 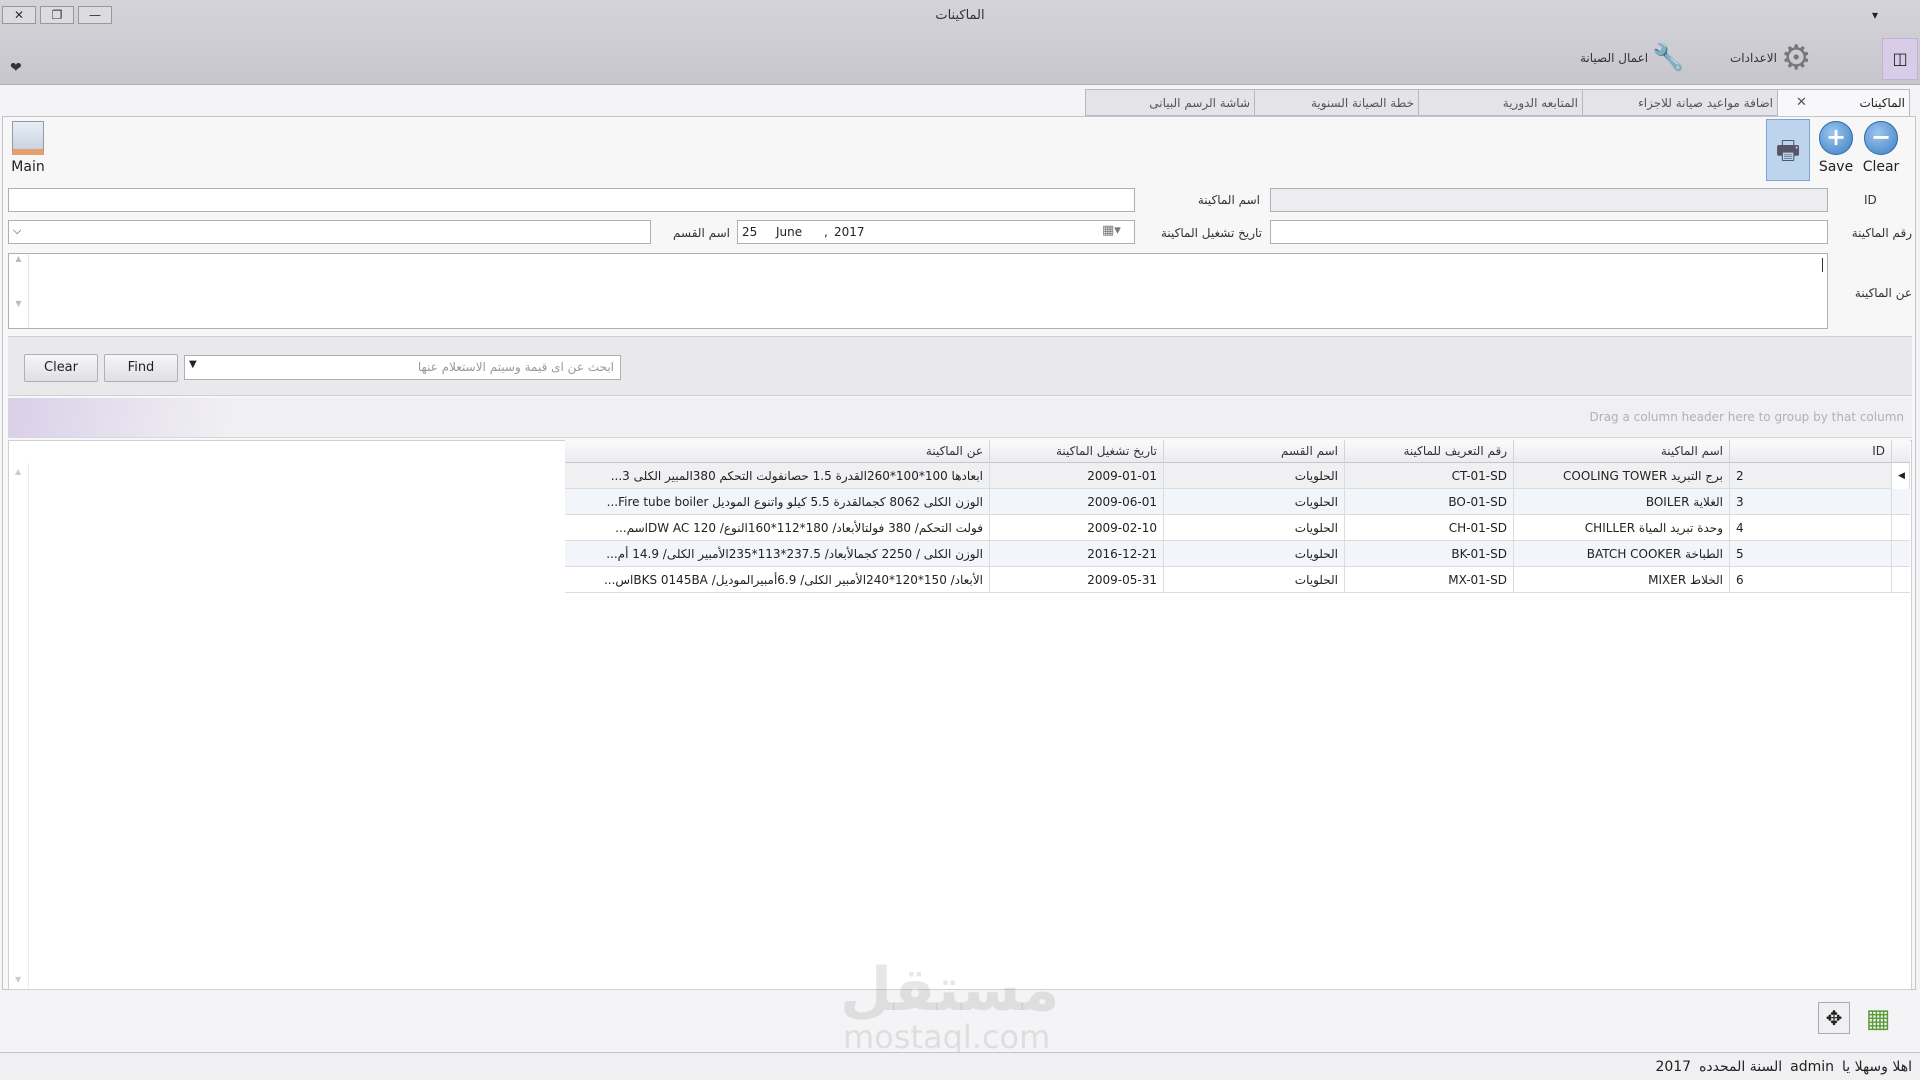 I want to click on machine-number-label: رقم الماكينة, so click(x=1881, y=233).